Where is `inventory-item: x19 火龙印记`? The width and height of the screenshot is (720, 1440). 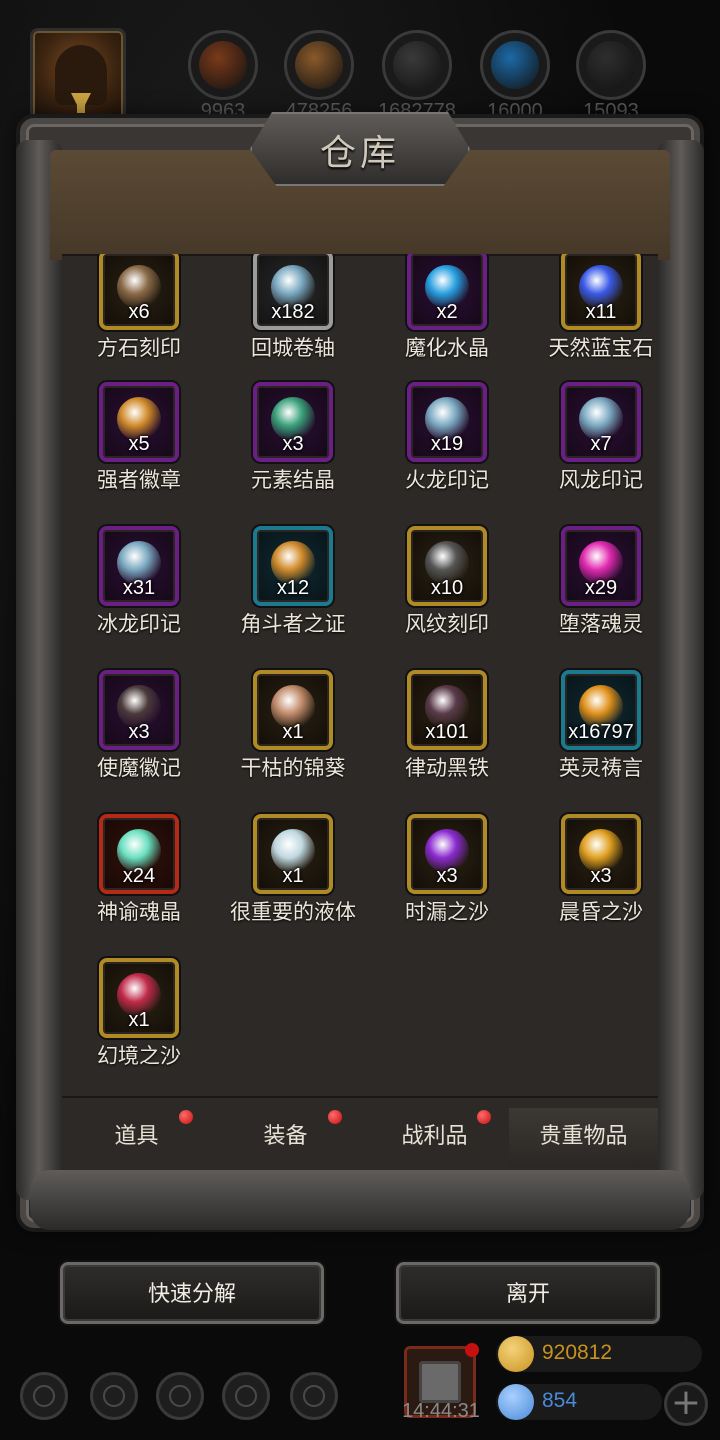
inventory-item: x19 火龙印记 is located at coordinates (447, 437).